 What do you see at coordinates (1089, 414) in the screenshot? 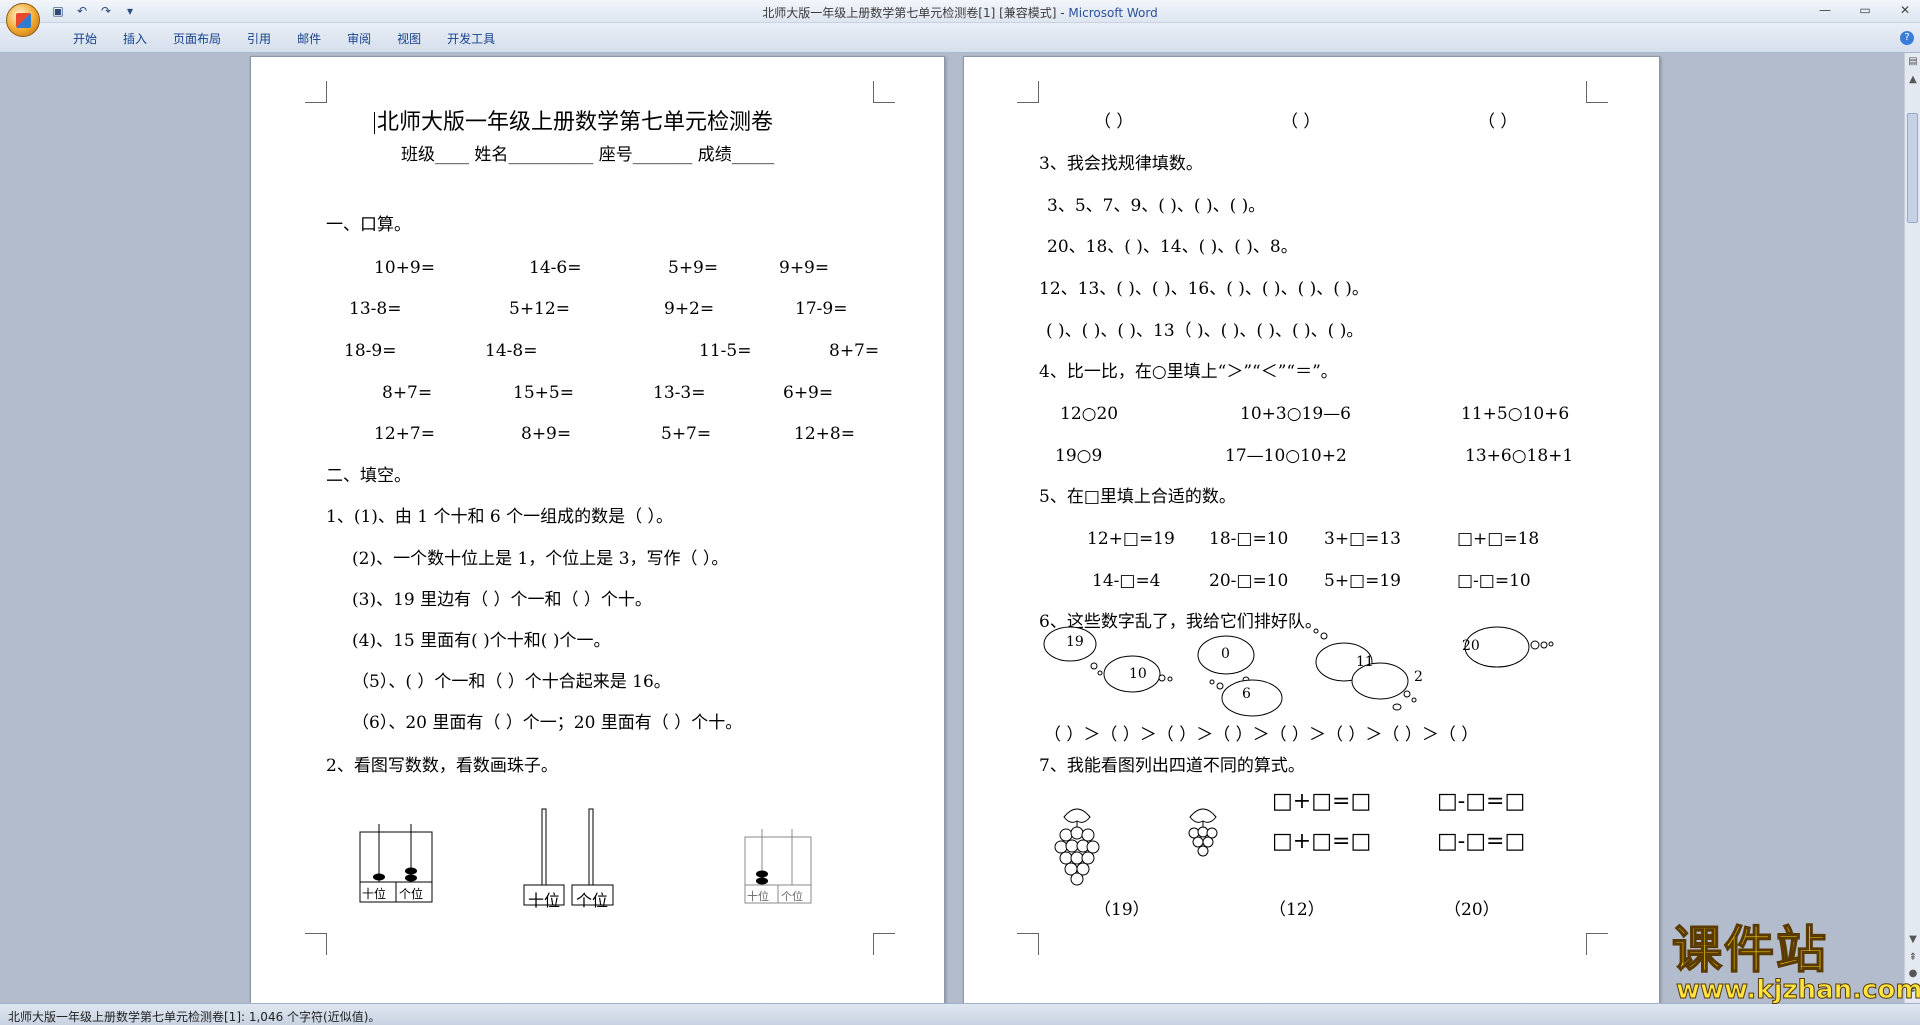
I see `compare-item: 12○20` at bounding box center [1089, 414].